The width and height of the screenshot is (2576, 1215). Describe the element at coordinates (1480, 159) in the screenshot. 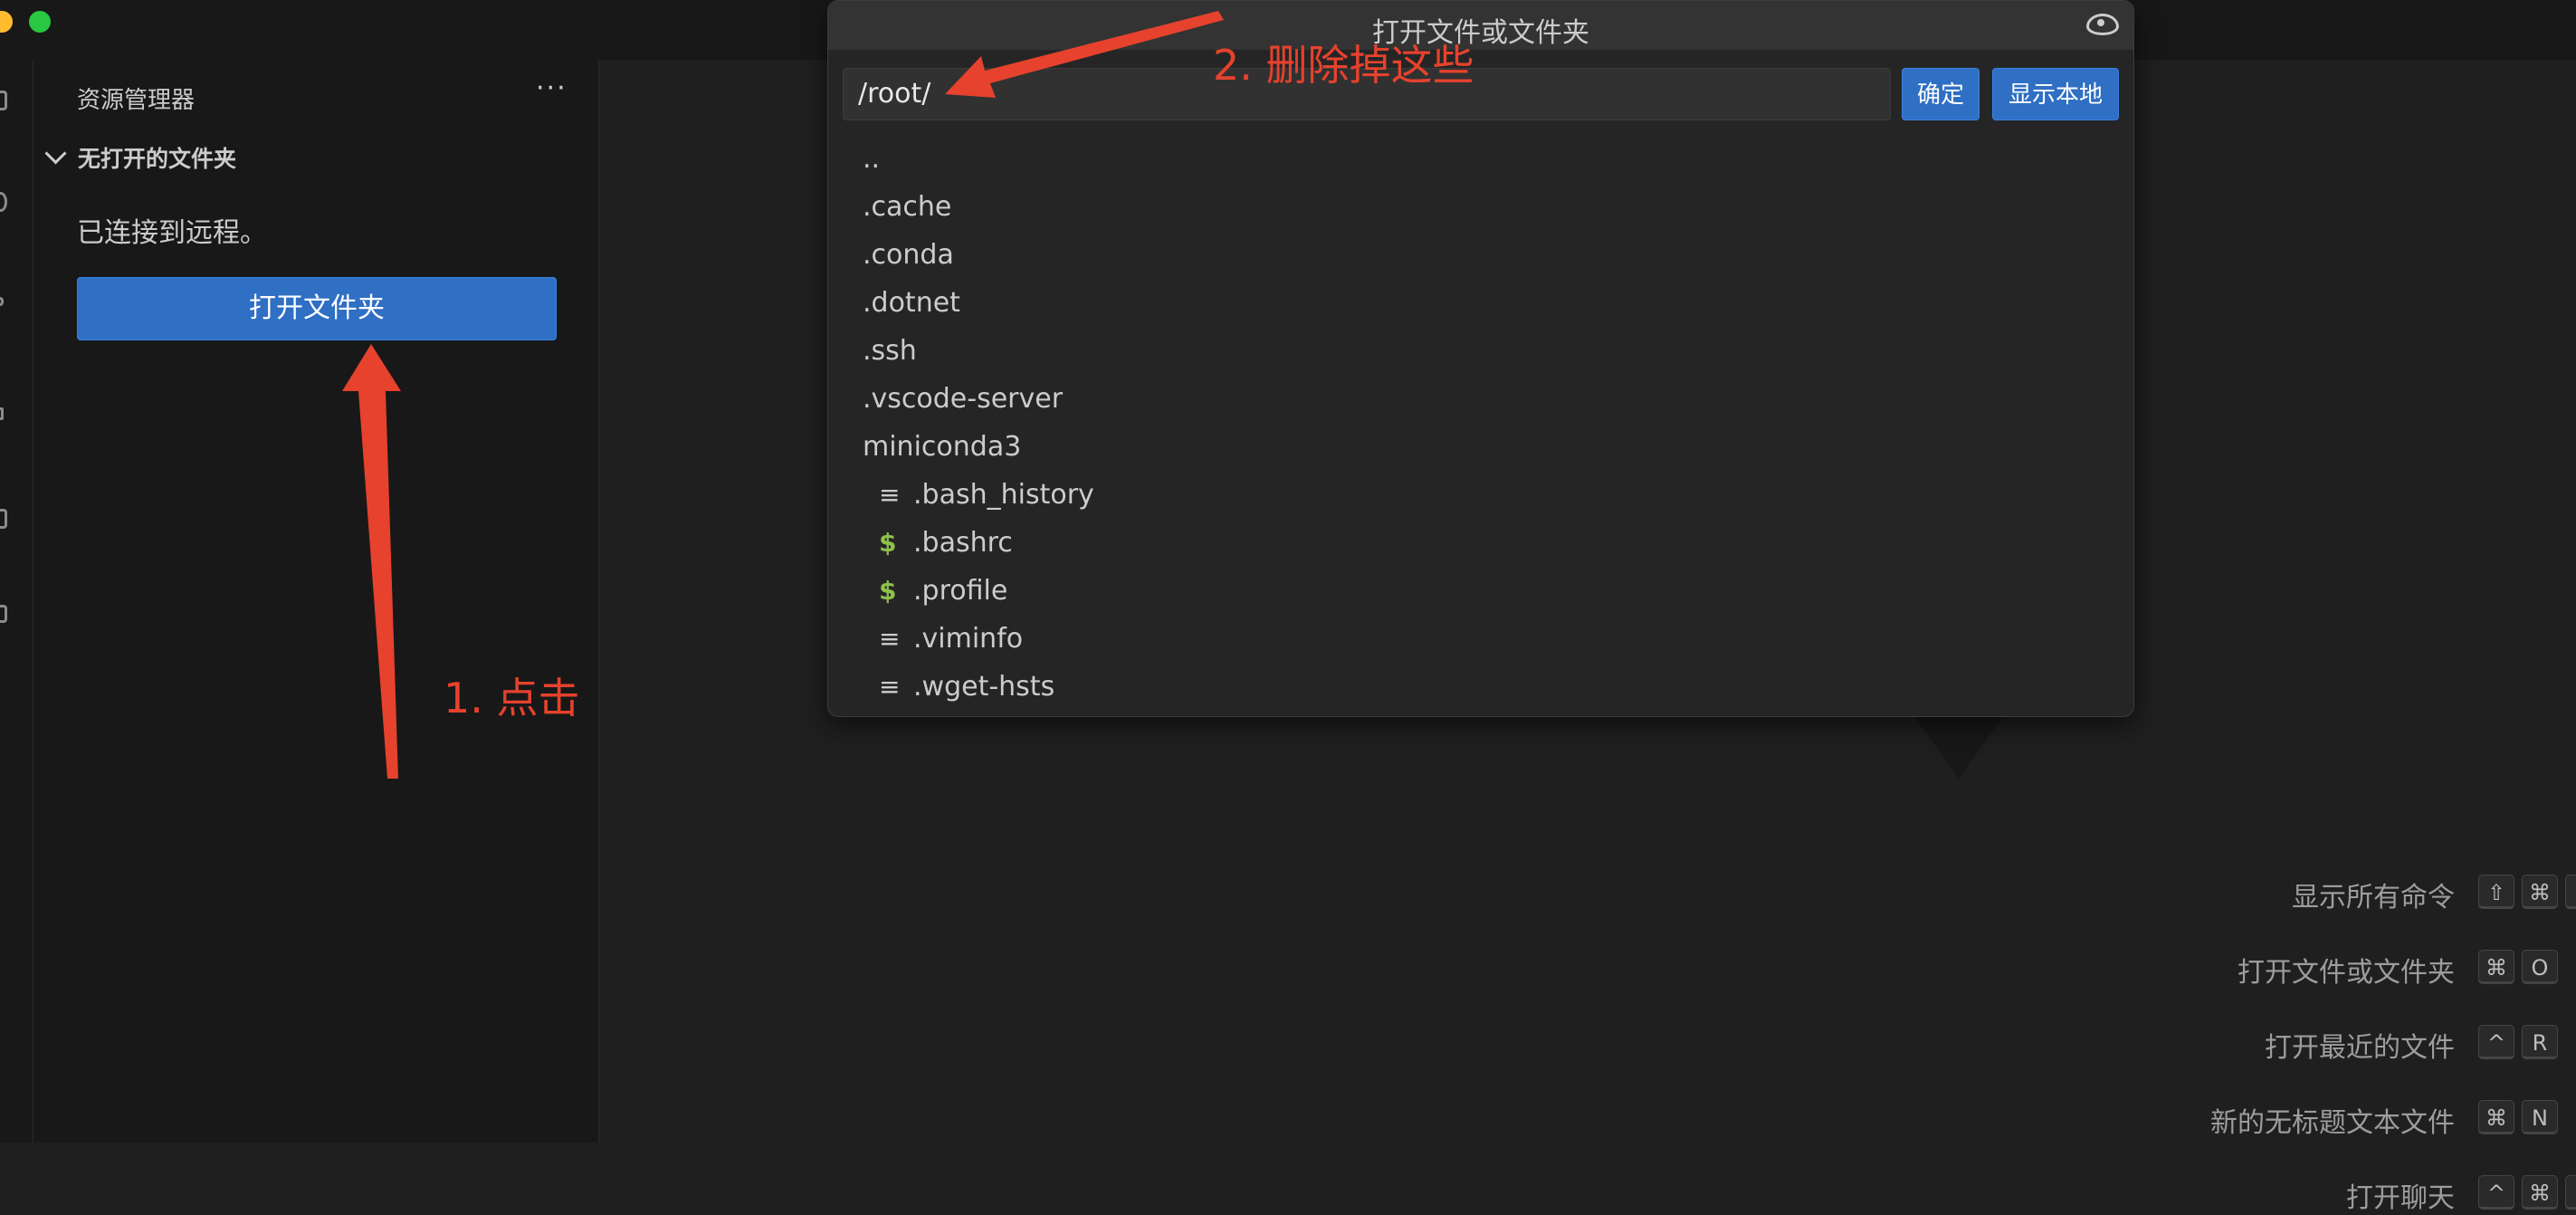

I see `folder-item: ..` at that location.